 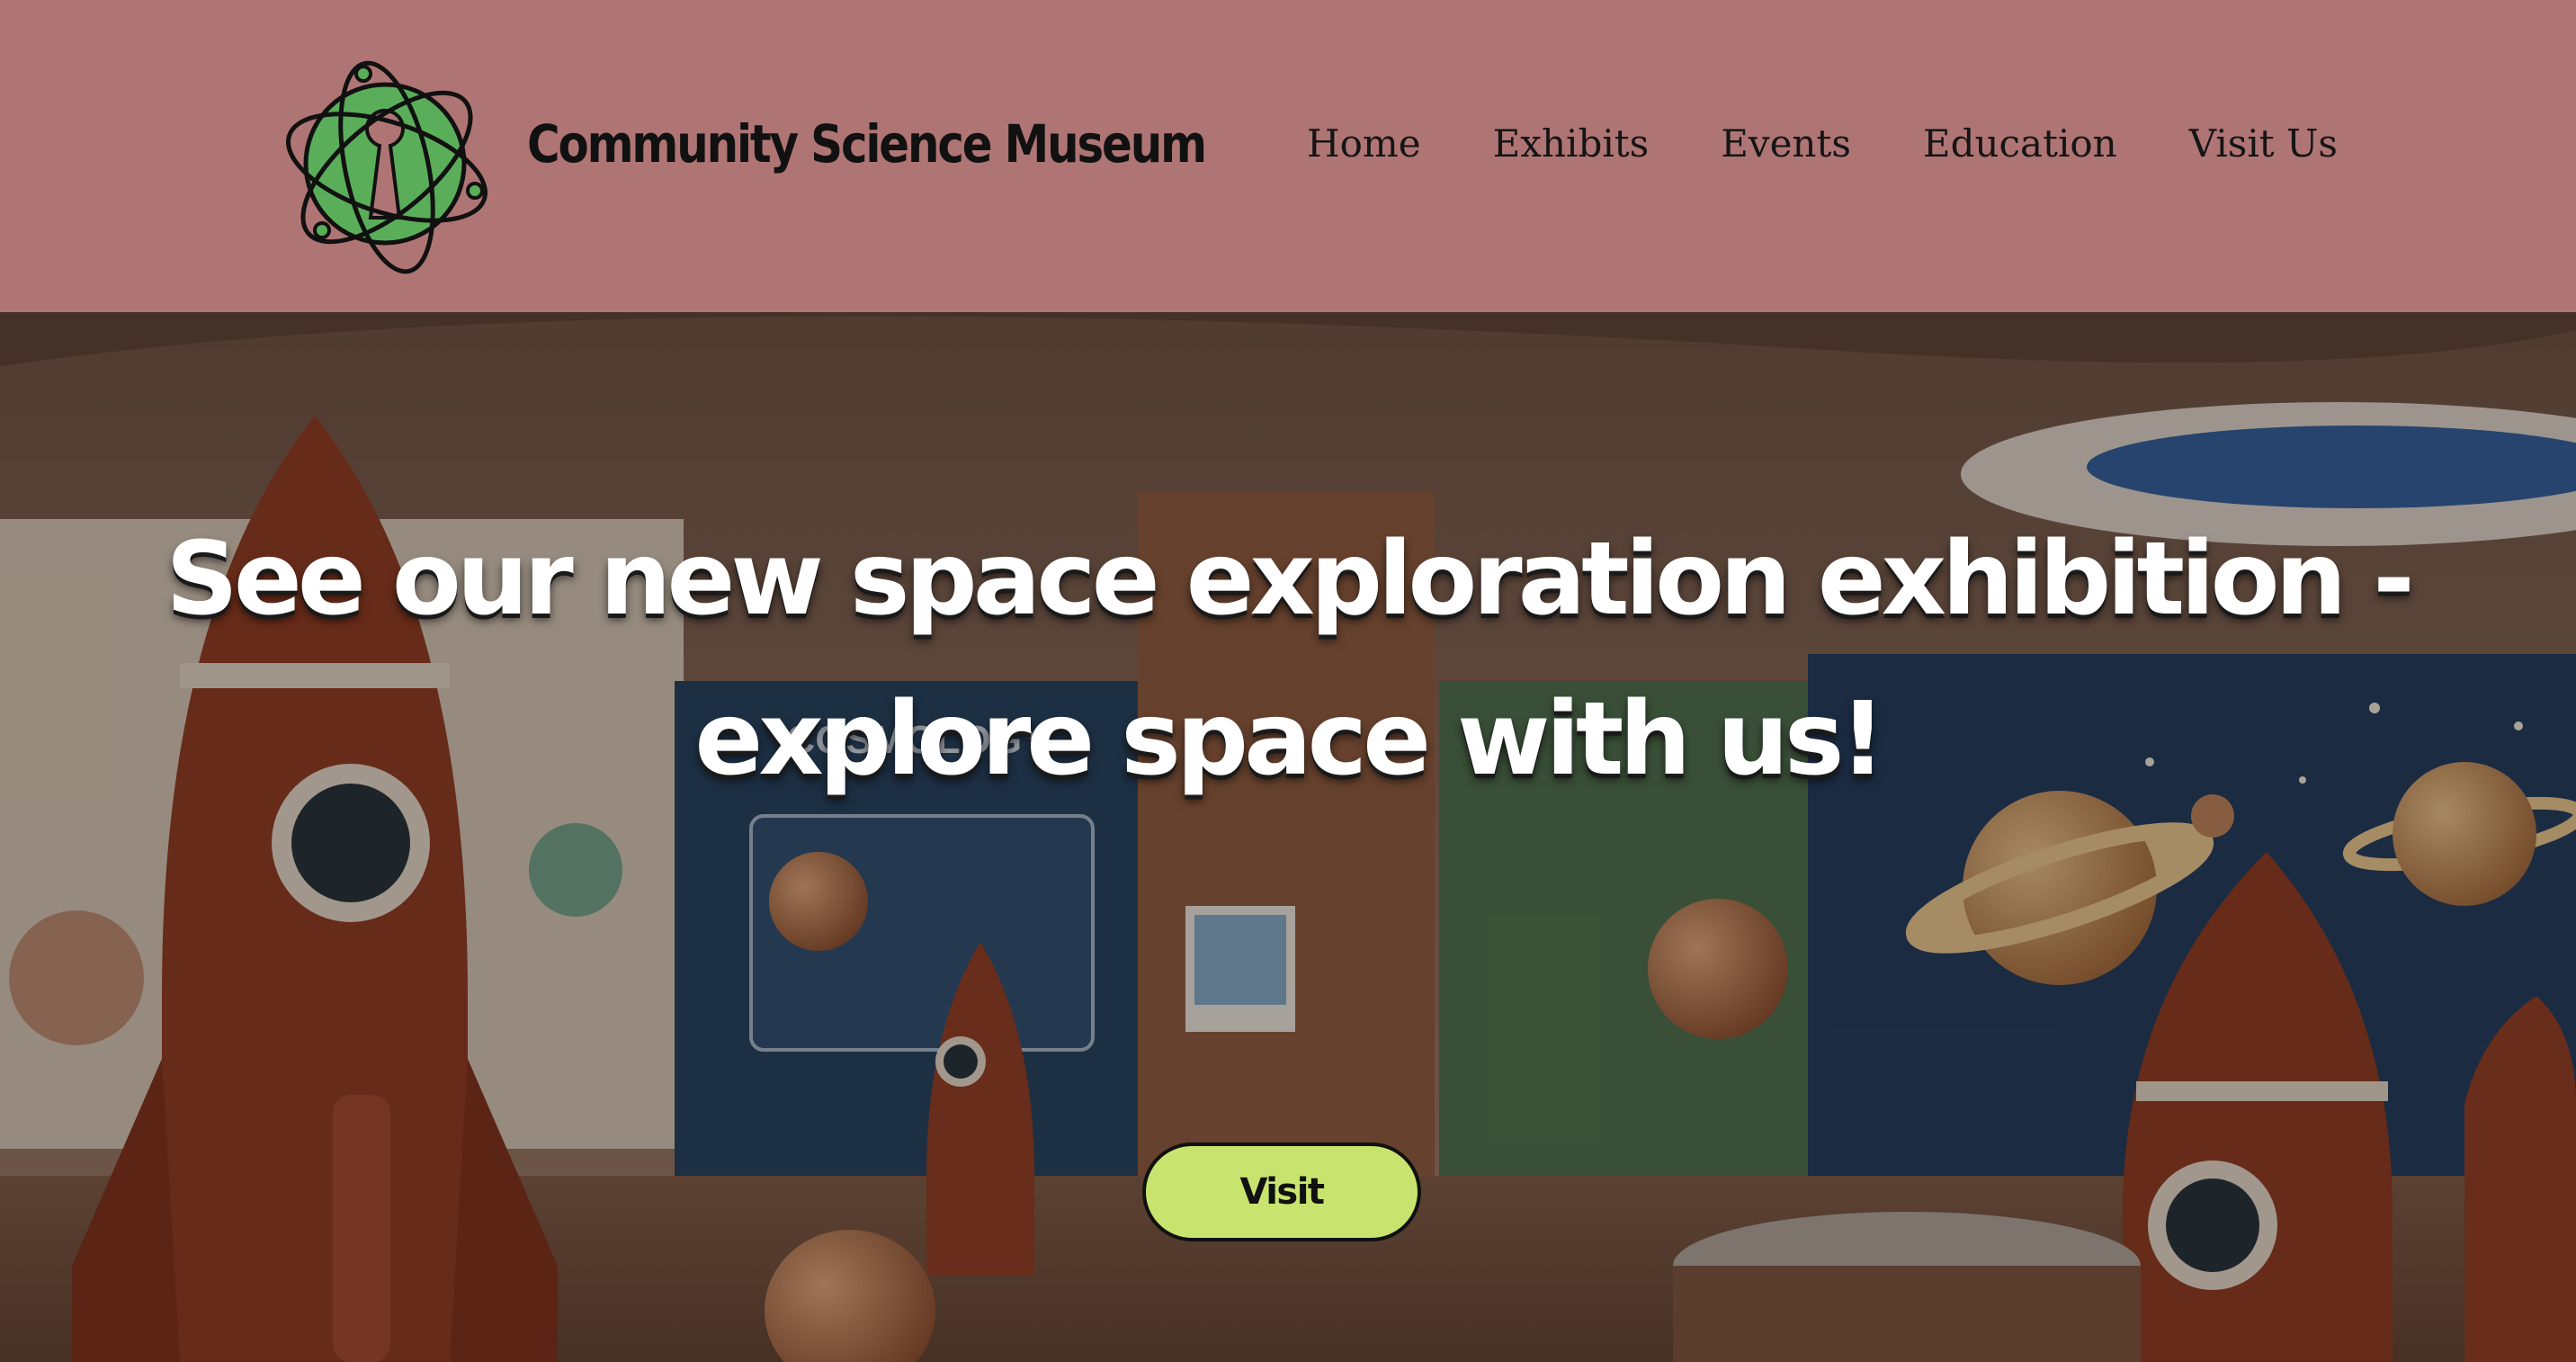 What do you see at coordinates (1571, 144) in the screenshot?
I see `nav-exhibits: Exhibits` at bounding box center [1571, 144].